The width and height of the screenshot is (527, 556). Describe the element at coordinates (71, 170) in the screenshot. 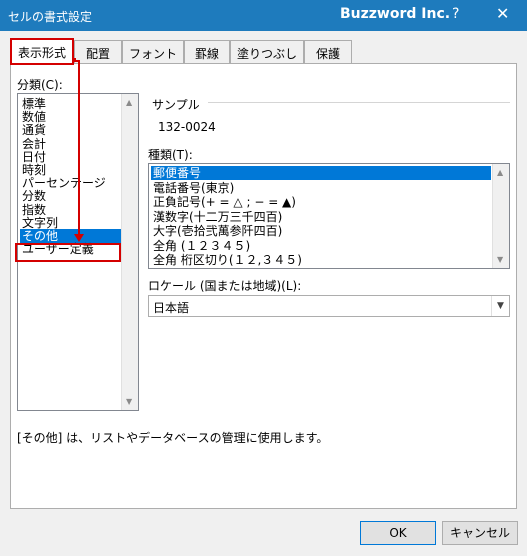

I see `category-item: 時刻` at that location.